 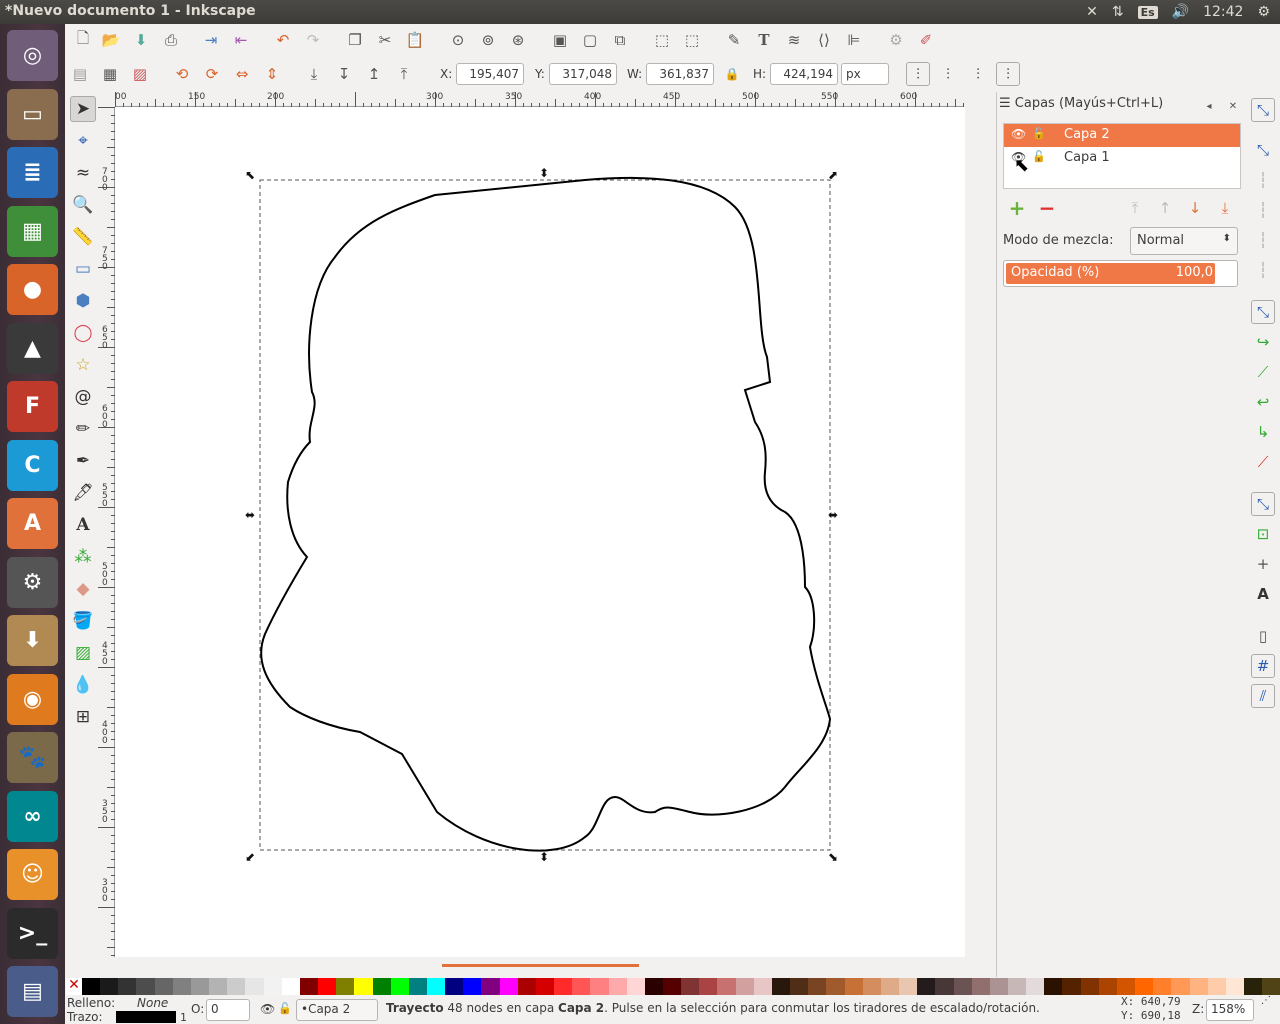 What do you see at coordinates (1263, 180) in the screenshot?
I see `snap-bbox-edge-icon: ┆` at bounding box center [1263, 180].